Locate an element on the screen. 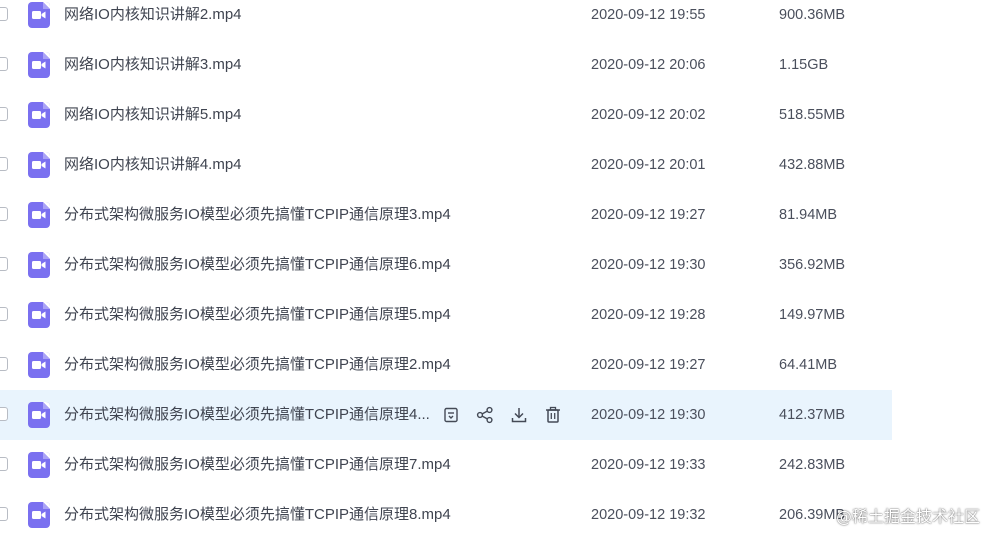 The image size is (998, 533). modified-time: 2020-09-12 20:01 is located at coordinates (648, 165).